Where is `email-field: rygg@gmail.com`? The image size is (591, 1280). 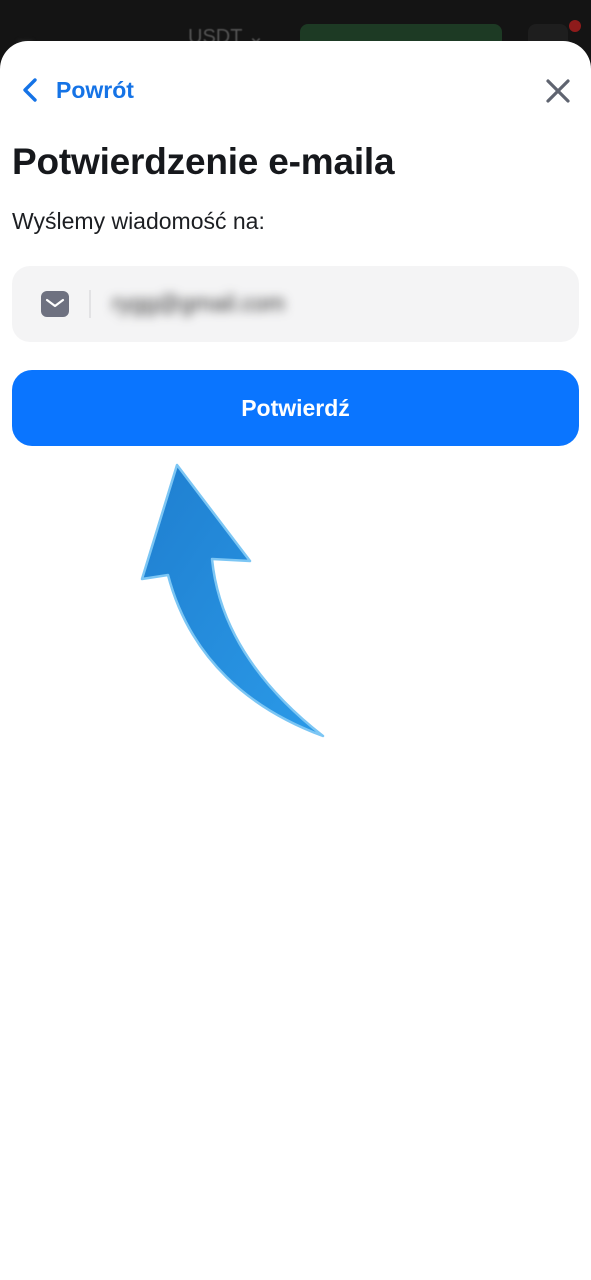
email-field: rygg@gmail.com is located at coordinates (295, 304).